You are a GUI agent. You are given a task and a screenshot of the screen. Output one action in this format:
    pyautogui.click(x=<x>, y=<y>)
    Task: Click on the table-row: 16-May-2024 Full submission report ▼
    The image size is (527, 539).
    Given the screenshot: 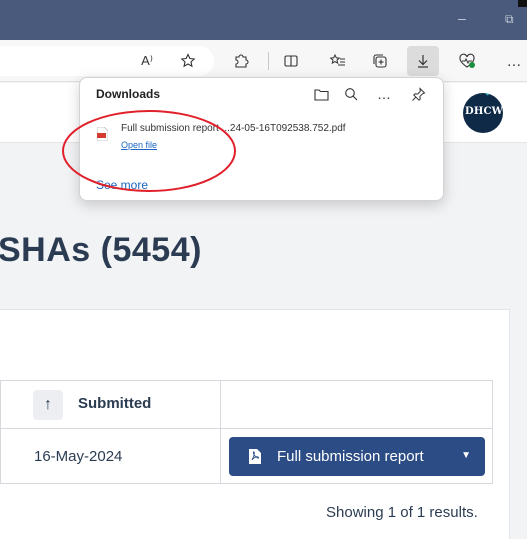 What is the action you would take?
    pyautogui.click(x=246, y=456)
    